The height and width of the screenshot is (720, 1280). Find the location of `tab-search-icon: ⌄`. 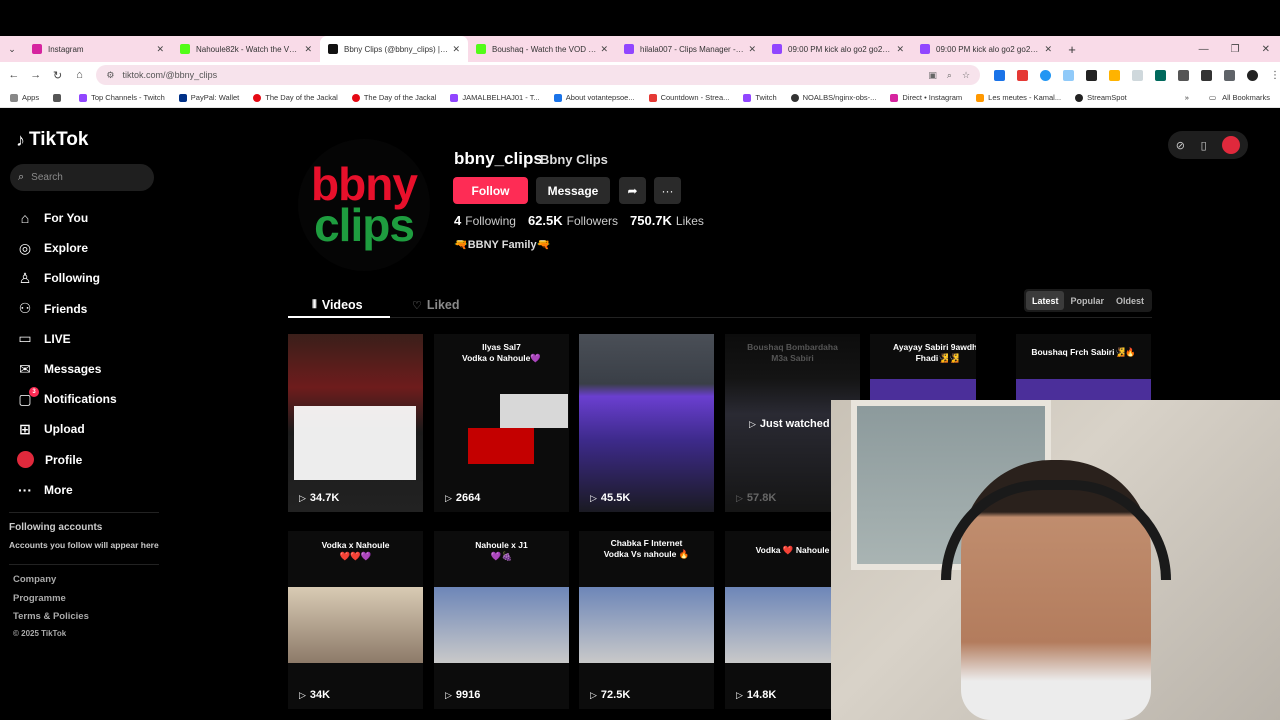

tab-search-icon: ⌄ is located at coordinates (12, 49).